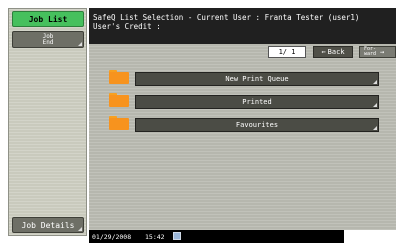  I want to click on queue-printed-button: Printed, so click(257, 102).